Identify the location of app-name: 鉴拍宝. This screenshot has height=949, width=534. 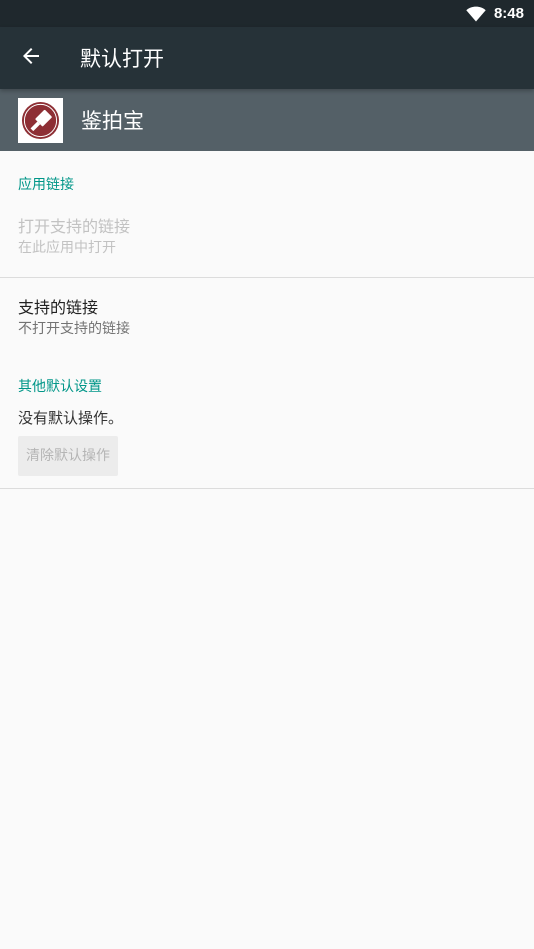
(112, 121).